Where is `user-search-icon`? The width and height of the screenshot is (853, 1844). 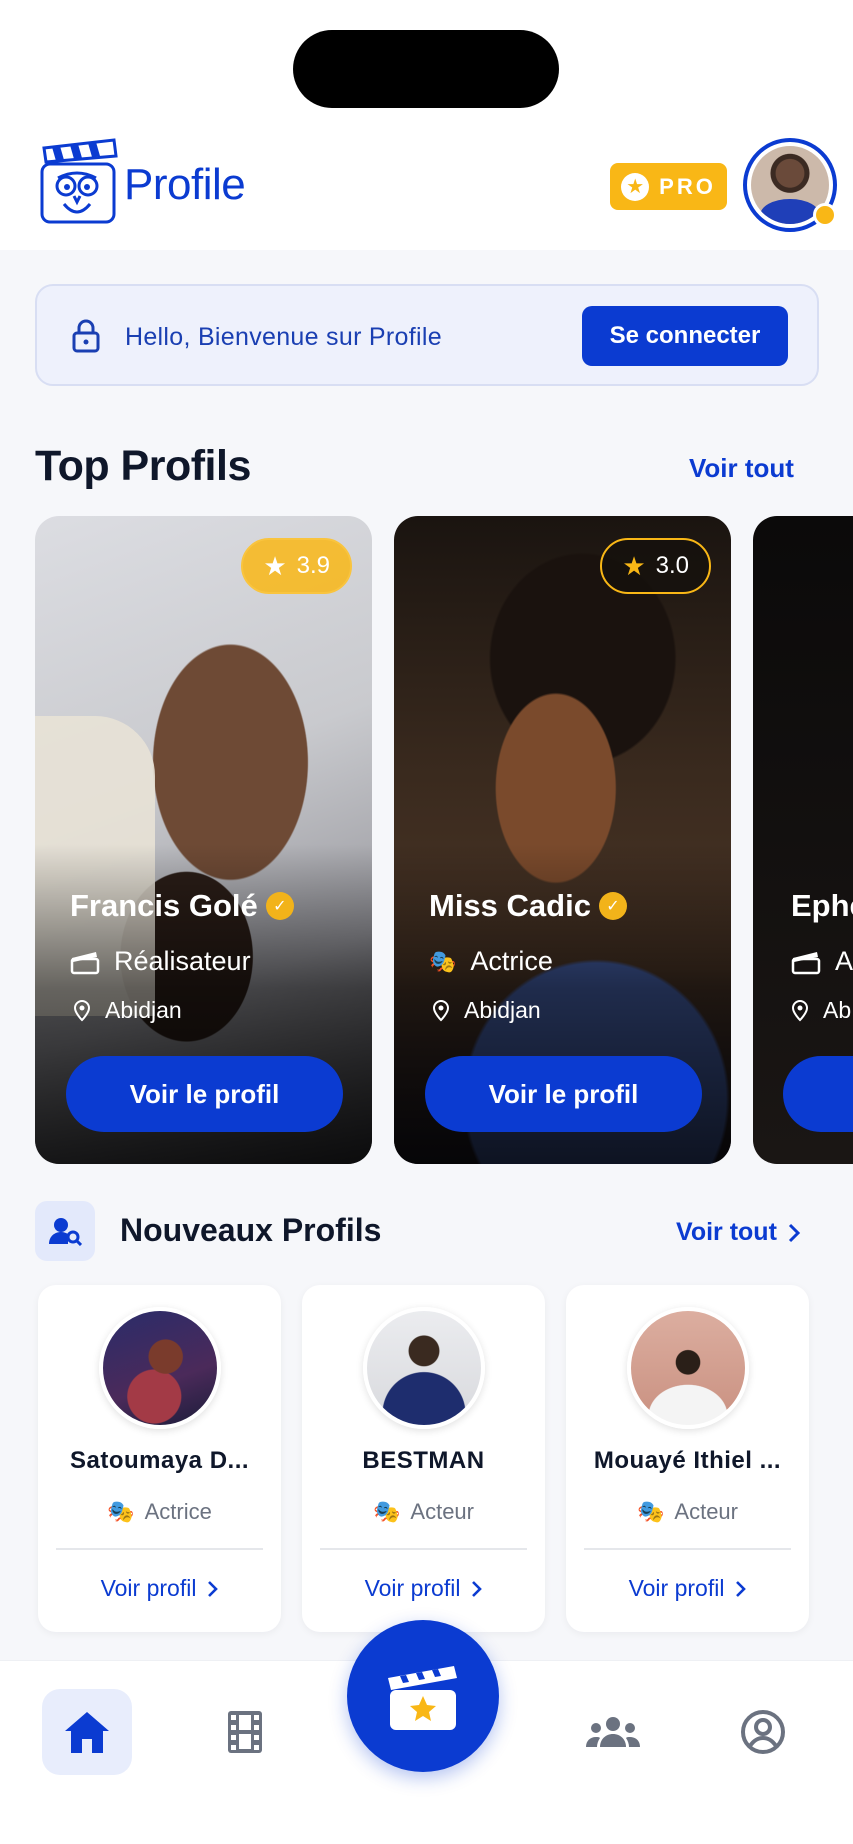 user-search-icon is located at coordinates (65, 1231).